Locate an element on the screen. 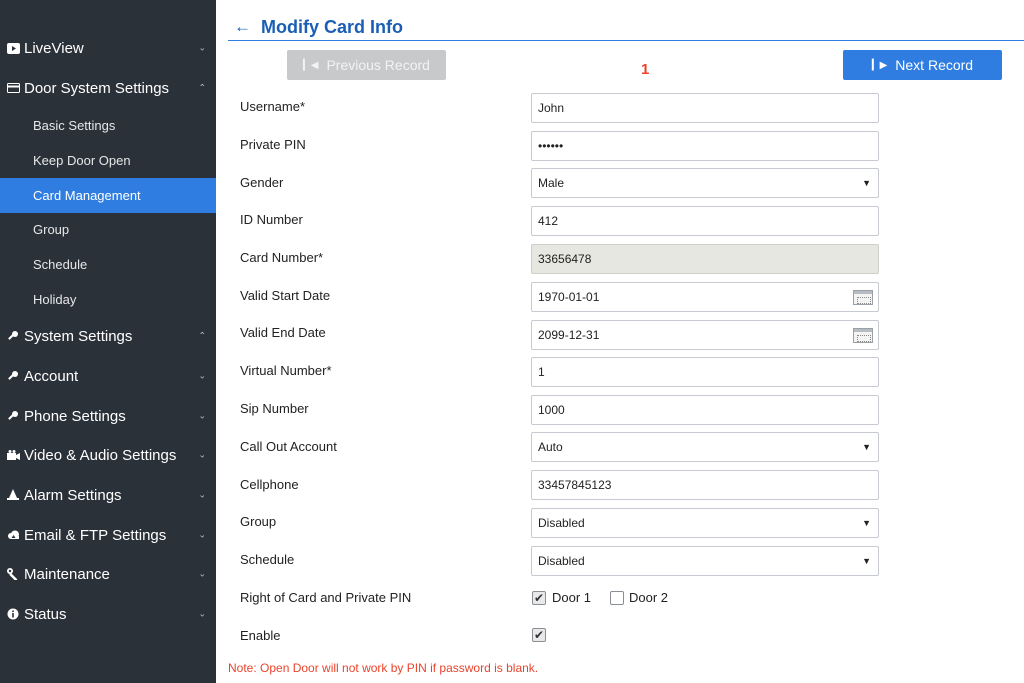 Image resolution: width=1024 pixels, height=683 pixels. sidebar-item-basic-settings: Basic Settings is located at coordinates (108, 125).